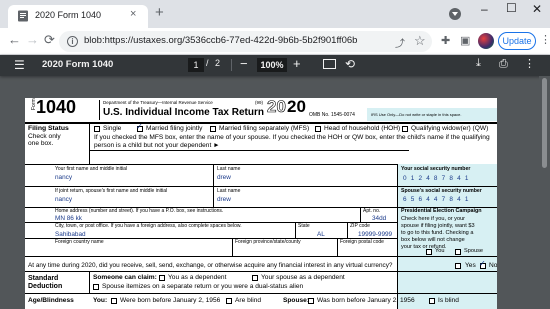 The image size is (550, 309). I want to click on virtual-yes-label: Yes, so click(470, 265).